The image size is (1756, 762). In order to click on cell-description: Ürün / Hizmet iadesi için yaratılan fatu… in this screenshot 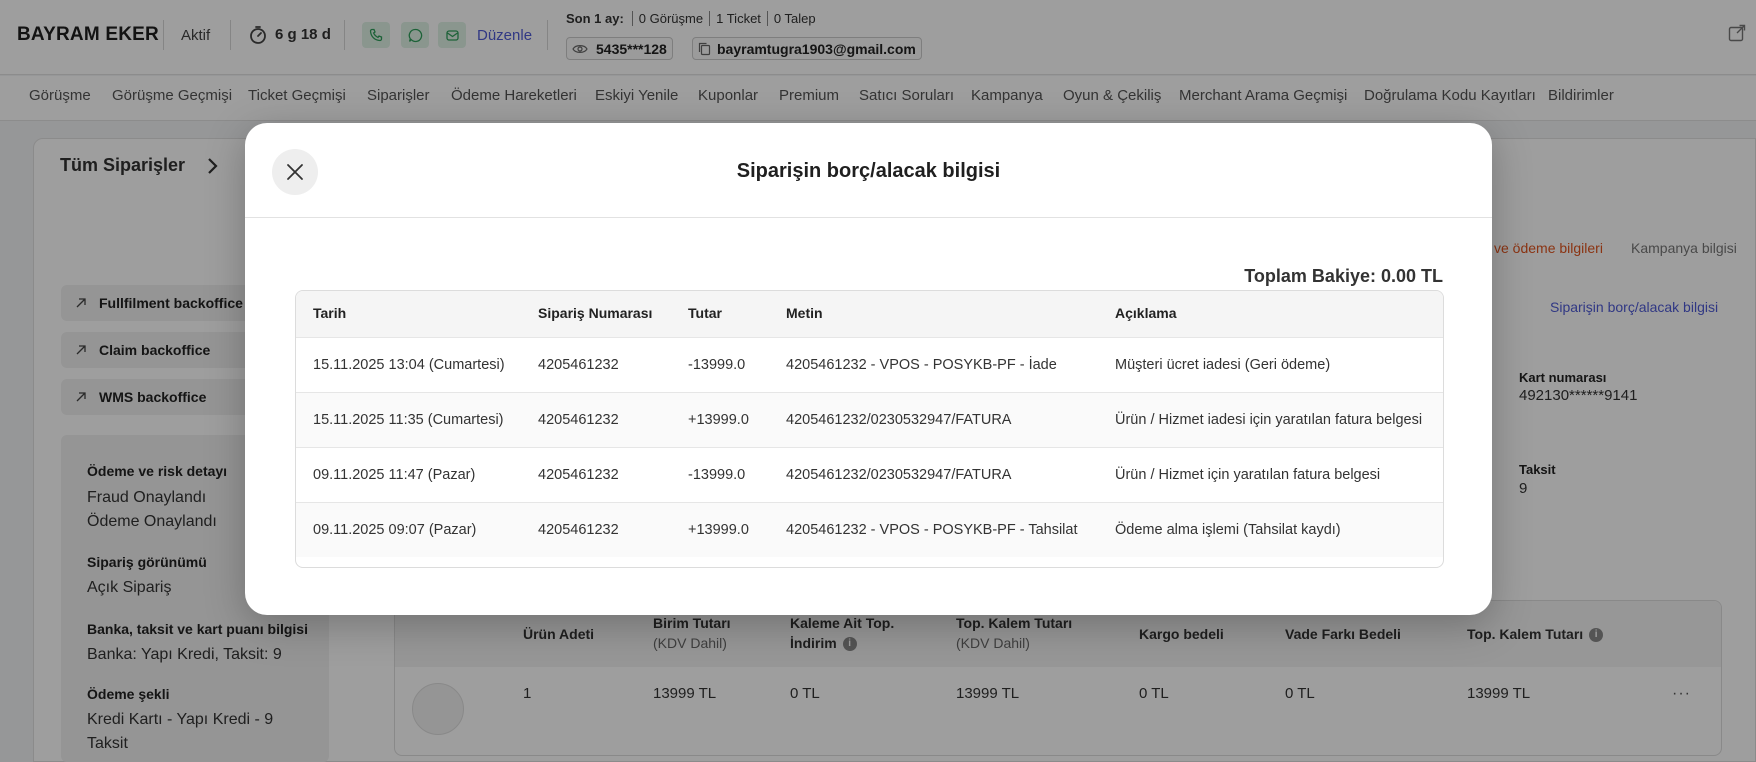, I will do `click(1269, 420)`.